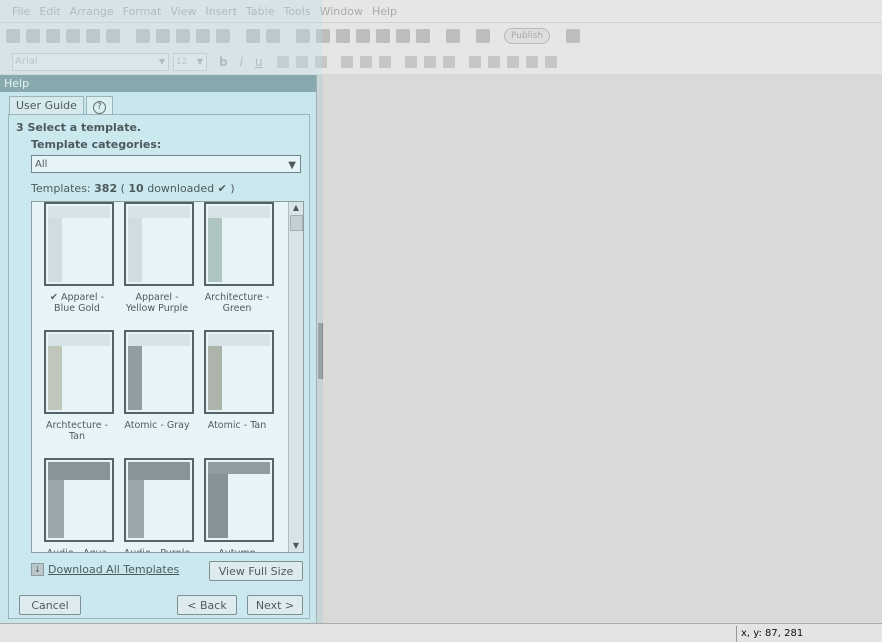 This screenshot has width=882, height=642. Describe the element at coordinates (363, 36) in the screenshot. I see `insert-form-icon` at that location.